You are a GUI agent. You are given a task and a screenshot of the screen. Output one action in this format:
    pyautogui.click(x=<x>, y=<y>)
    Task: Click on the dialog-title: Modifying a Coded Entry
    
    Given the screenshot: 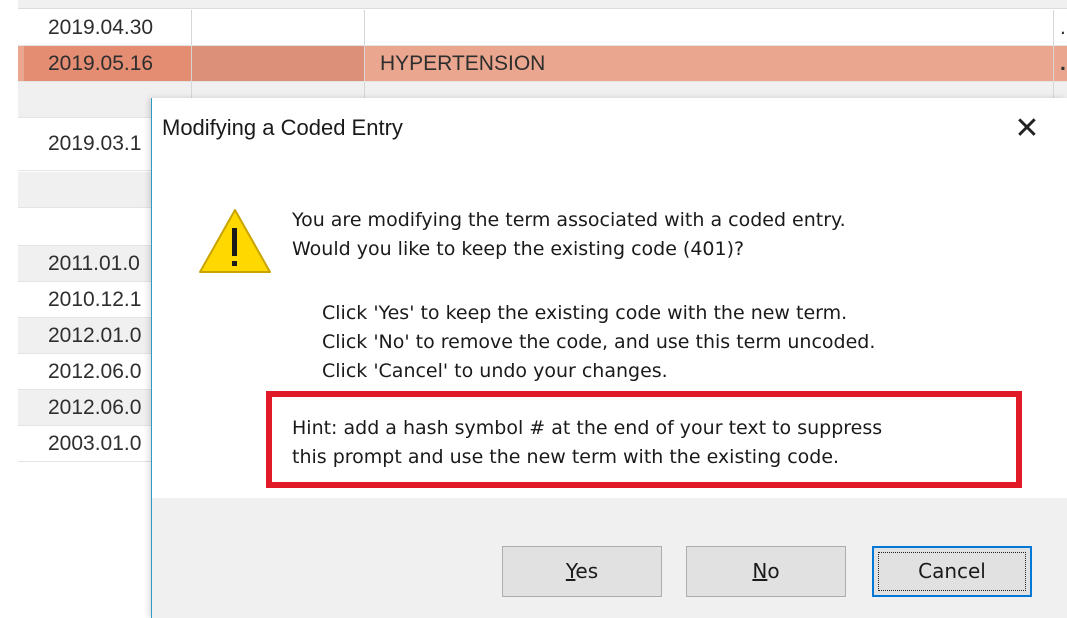 What is the action you would take?
    pyautogui.click(x=282, y=127)
    